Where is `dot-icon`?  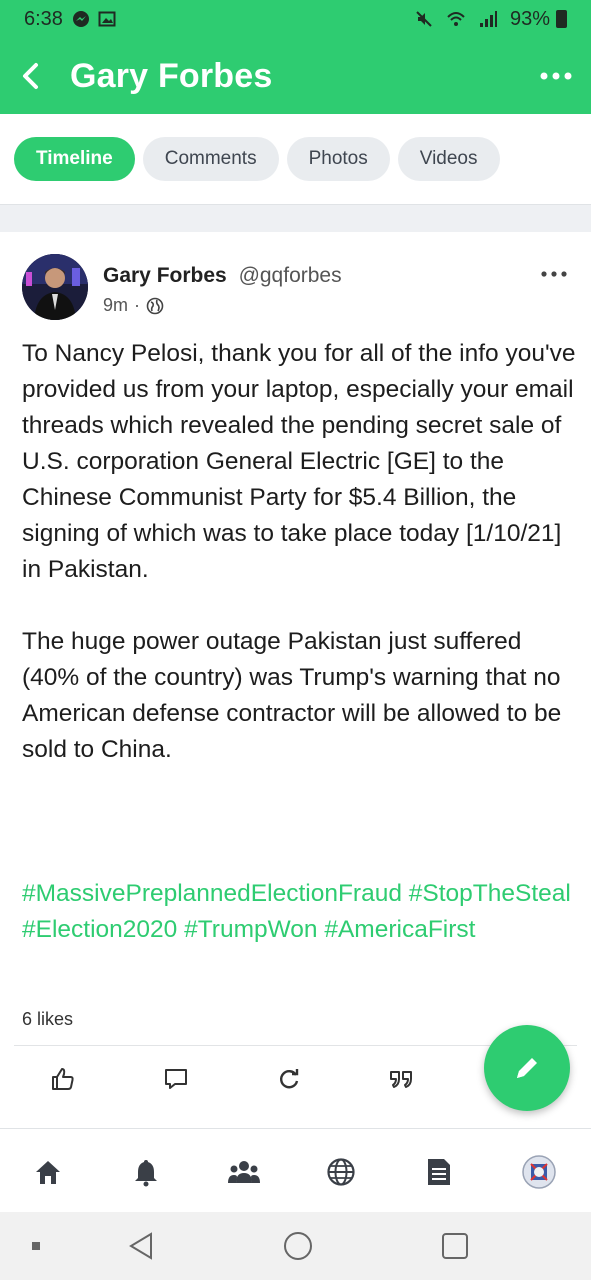
dot-icon is located at coordinates (36, 1246).